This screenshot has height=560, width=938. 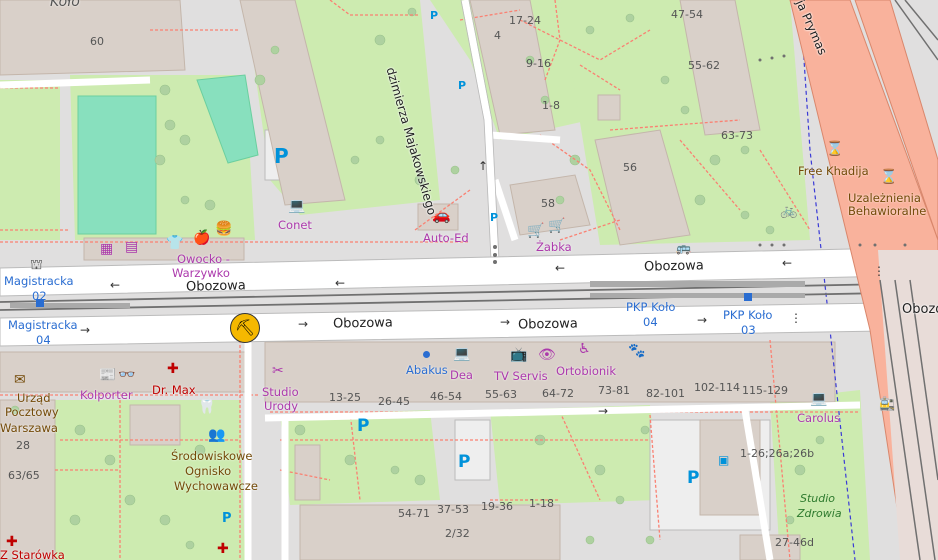 What do you see at coordinates (427, 370) in the screenshot?
I see `poi-label: Abakus` at bounding box center [427, 370].